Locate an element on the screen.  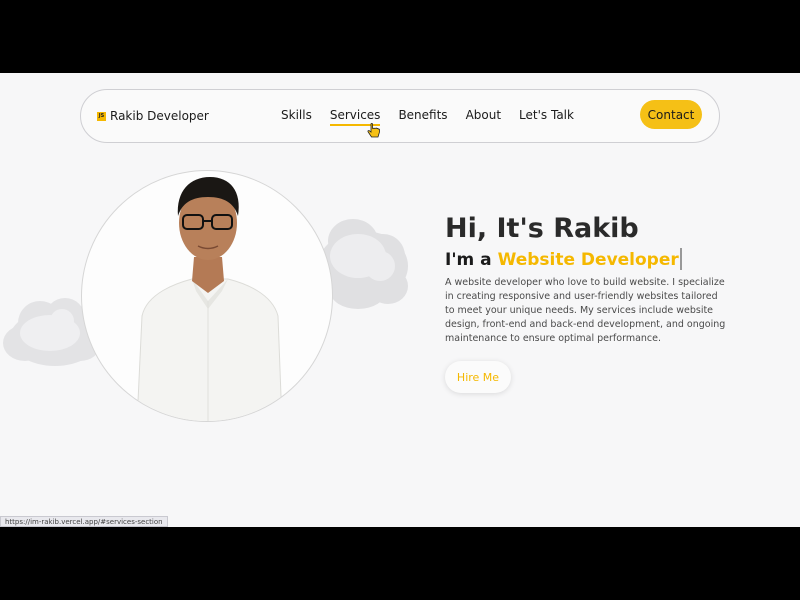
typing-caret is located at coordinates (680, 259).